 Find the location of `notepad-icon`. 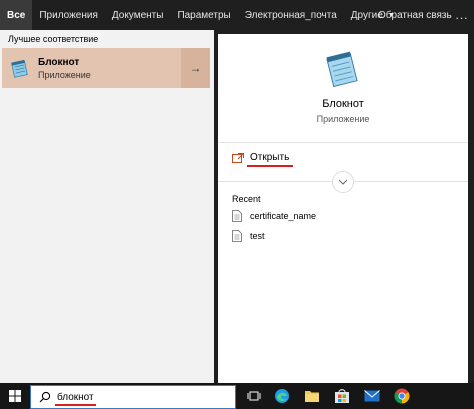

notepad-icon is located at coordinates (19, 68).